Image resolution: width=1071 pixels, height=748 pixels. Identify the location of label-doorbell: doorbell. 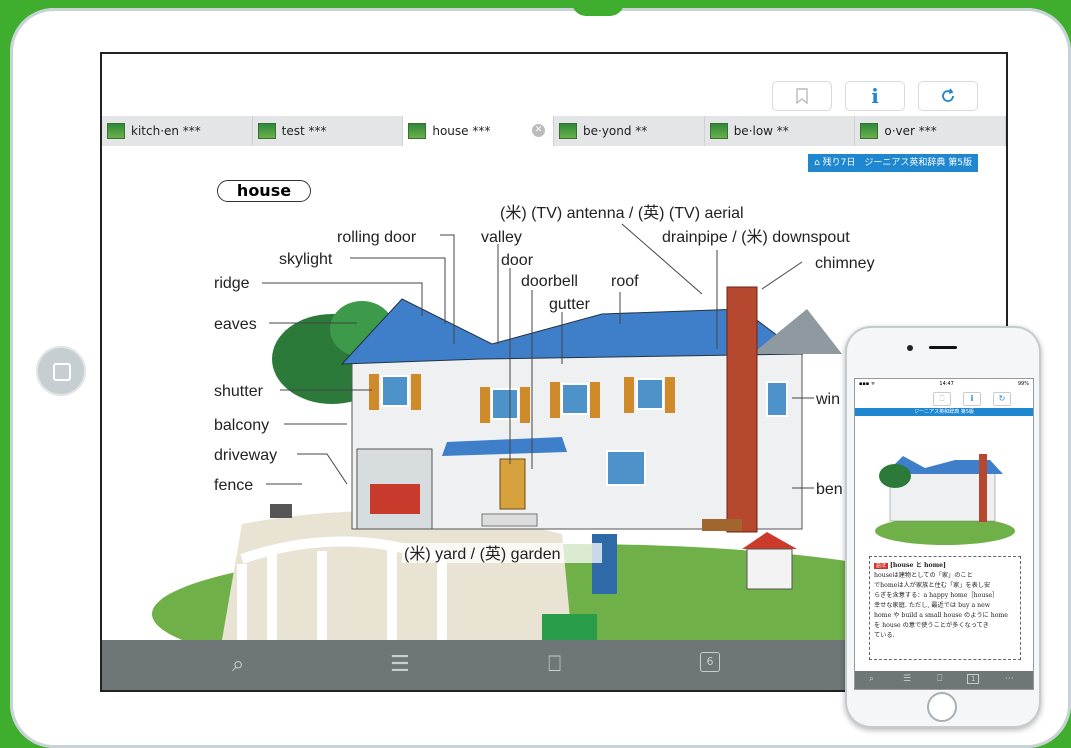
(549, 281).